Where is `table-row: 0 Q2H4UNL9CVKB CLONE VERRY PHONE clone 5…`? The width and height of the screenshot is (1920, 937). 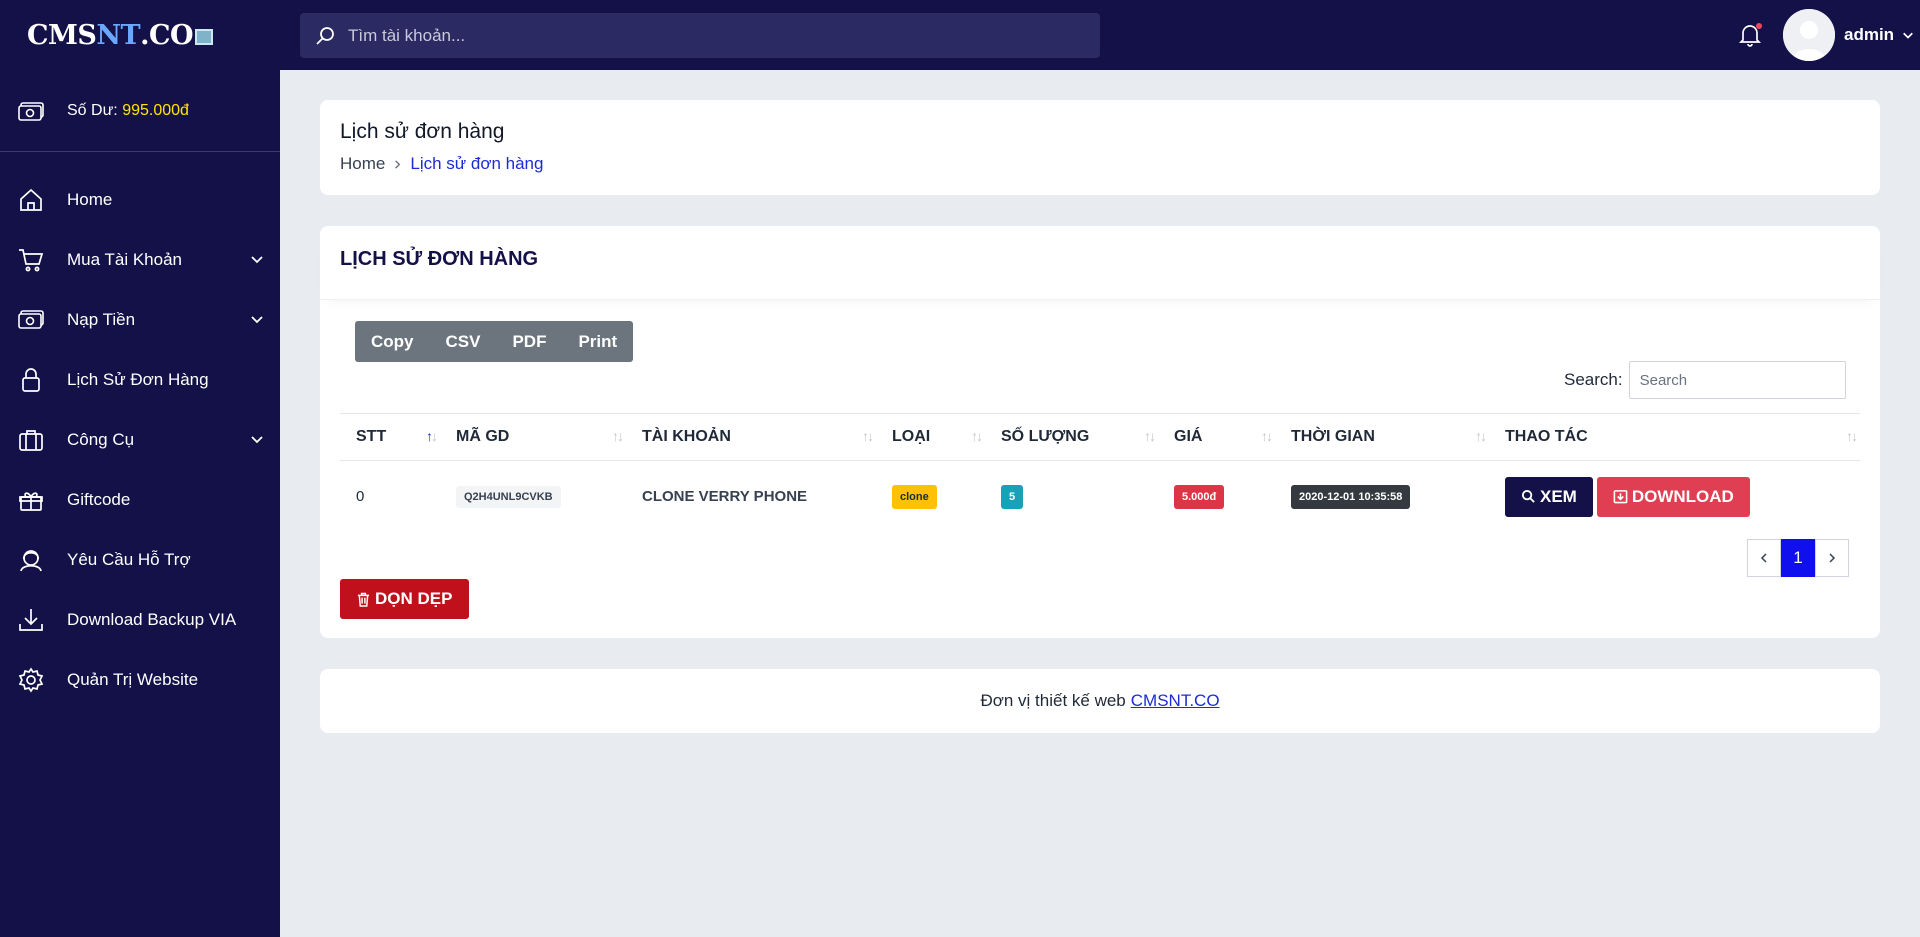
table-row: 0 Q2H4UNL9CVKB CLONE VERRY PHONE clone 5… is located at coordinates (1100, 497).